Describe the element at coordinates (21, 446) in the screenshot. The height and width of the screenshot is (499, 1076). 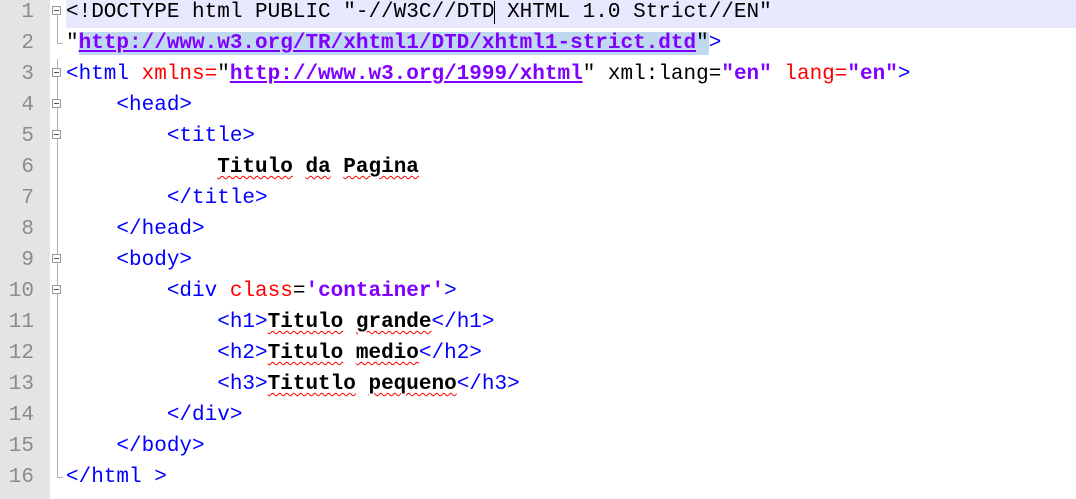
I see `line-number: 15` at that location.